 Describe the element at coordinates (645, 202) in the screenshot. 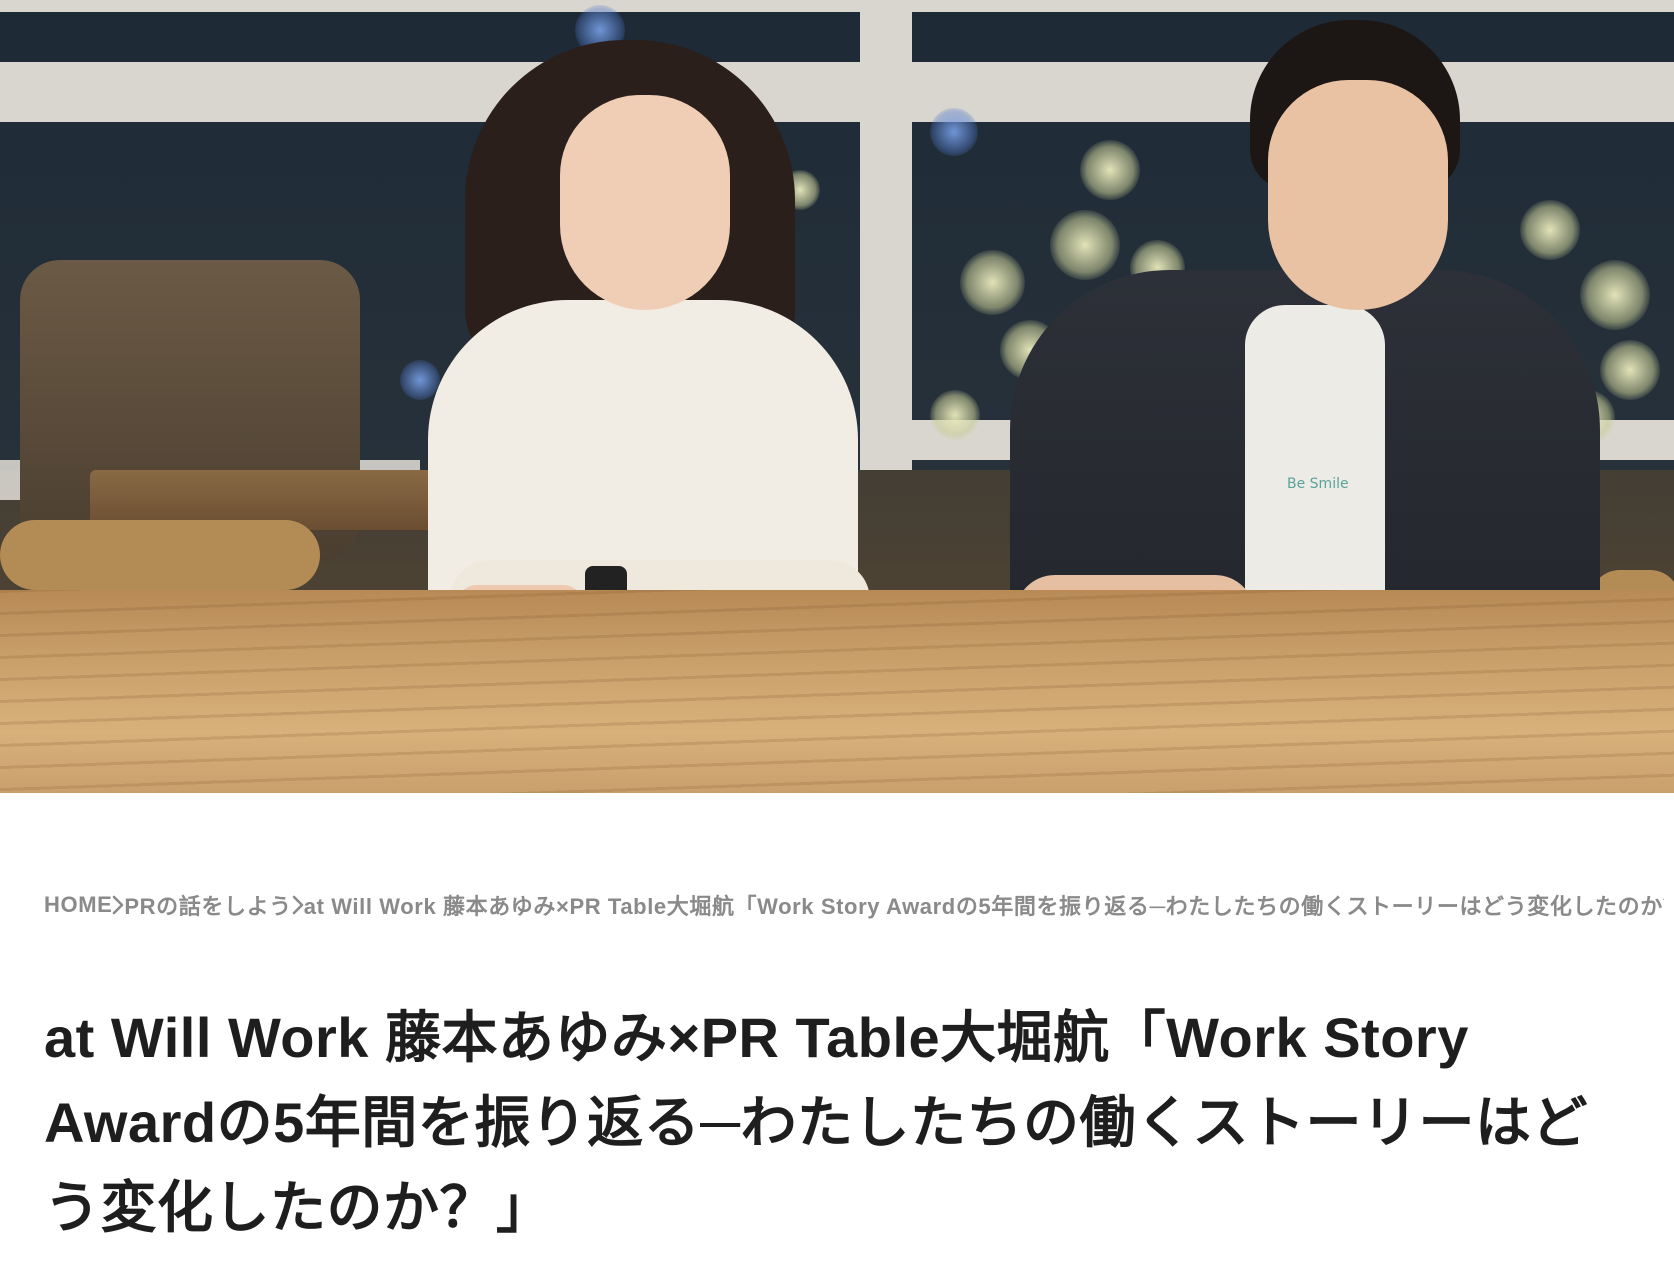

I see `person-left-face` at that location.